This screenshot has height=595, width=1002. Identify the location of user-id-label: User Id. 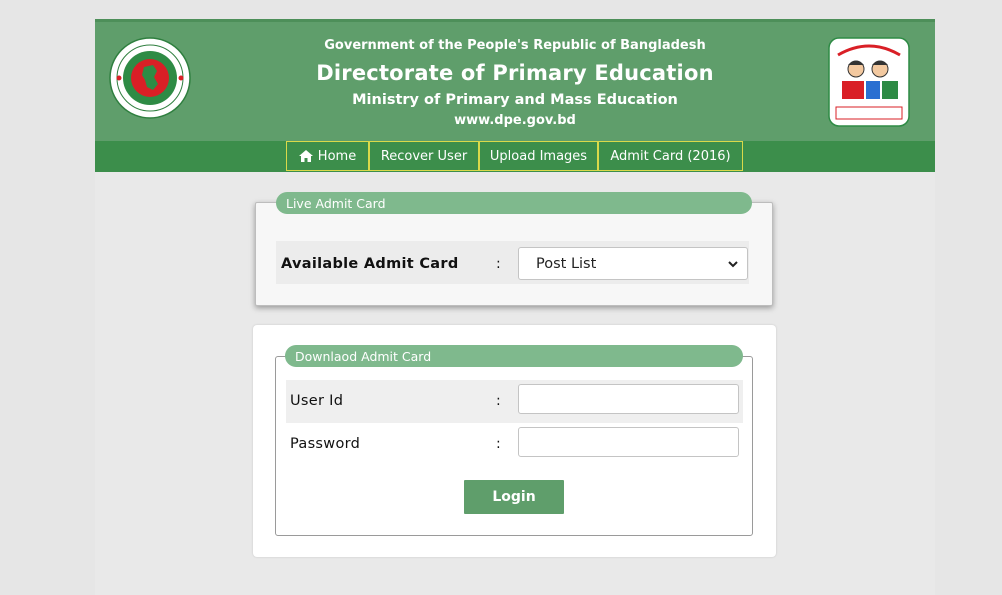
(317, 401).